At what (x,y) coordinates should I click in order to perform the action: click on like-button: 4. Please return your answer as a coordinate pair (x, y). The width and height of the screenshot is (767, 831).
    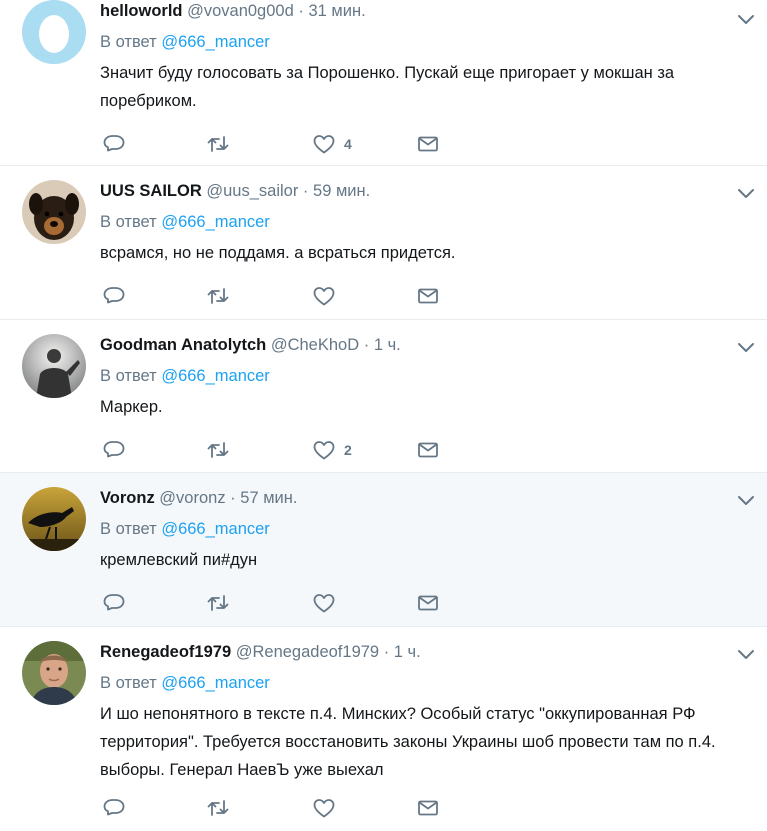
    Looking at the image, I should click on (332, 144).